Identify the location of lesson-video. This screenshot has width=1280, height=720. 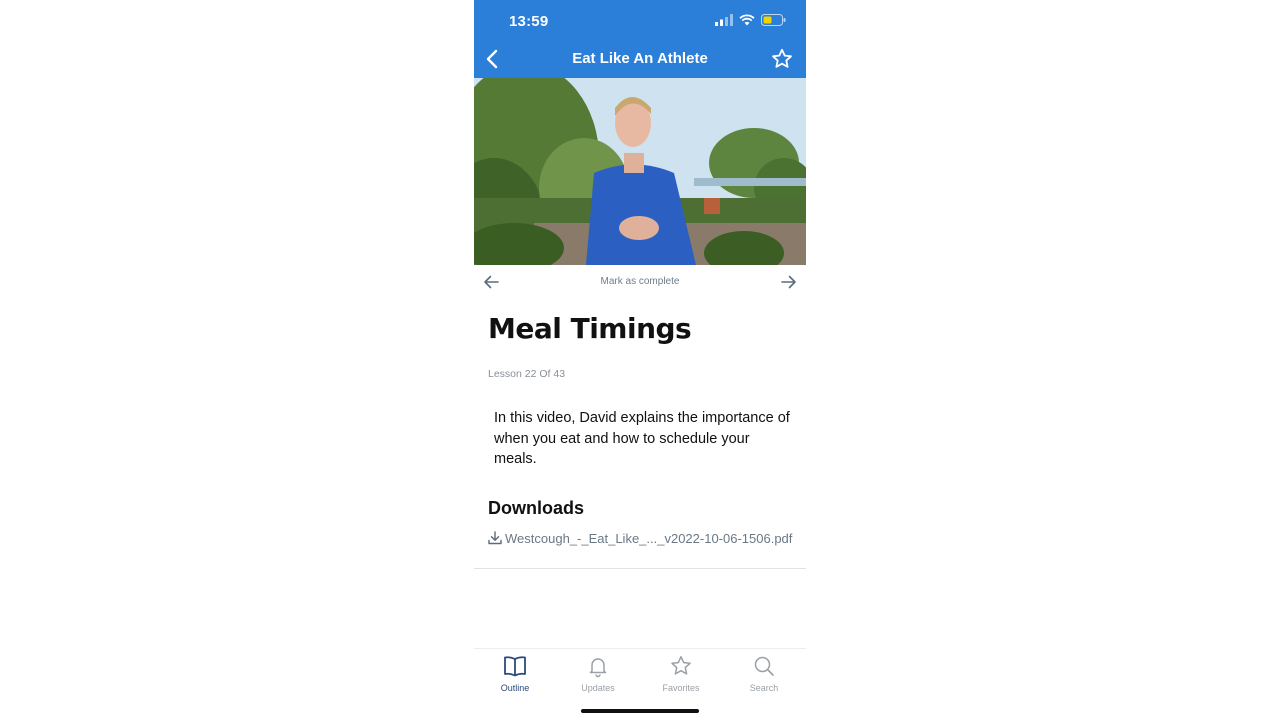
(640, 171).